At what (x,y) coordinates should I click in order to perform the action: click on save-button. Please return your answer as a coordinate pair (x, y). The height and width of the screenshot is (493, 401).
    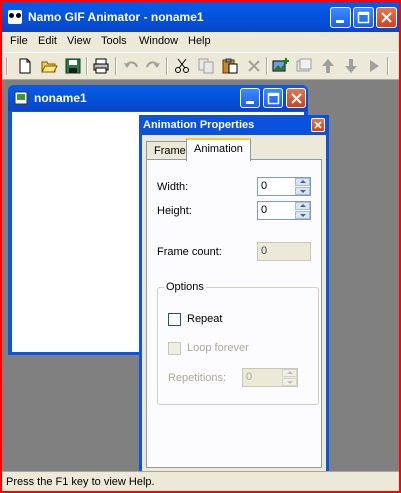
    Looking at the image, I should click on (73, 66).